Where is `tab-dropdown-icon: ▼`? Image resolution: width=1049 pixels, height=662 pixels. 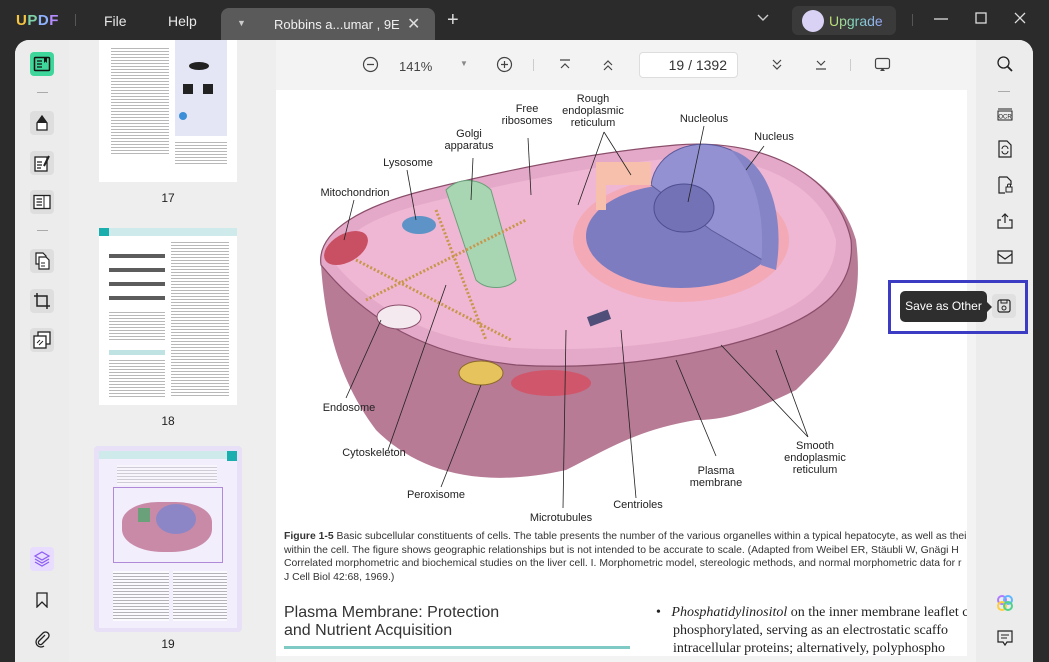 tab-dropdown-icon: ▼ is located at coordinates (241, 23).